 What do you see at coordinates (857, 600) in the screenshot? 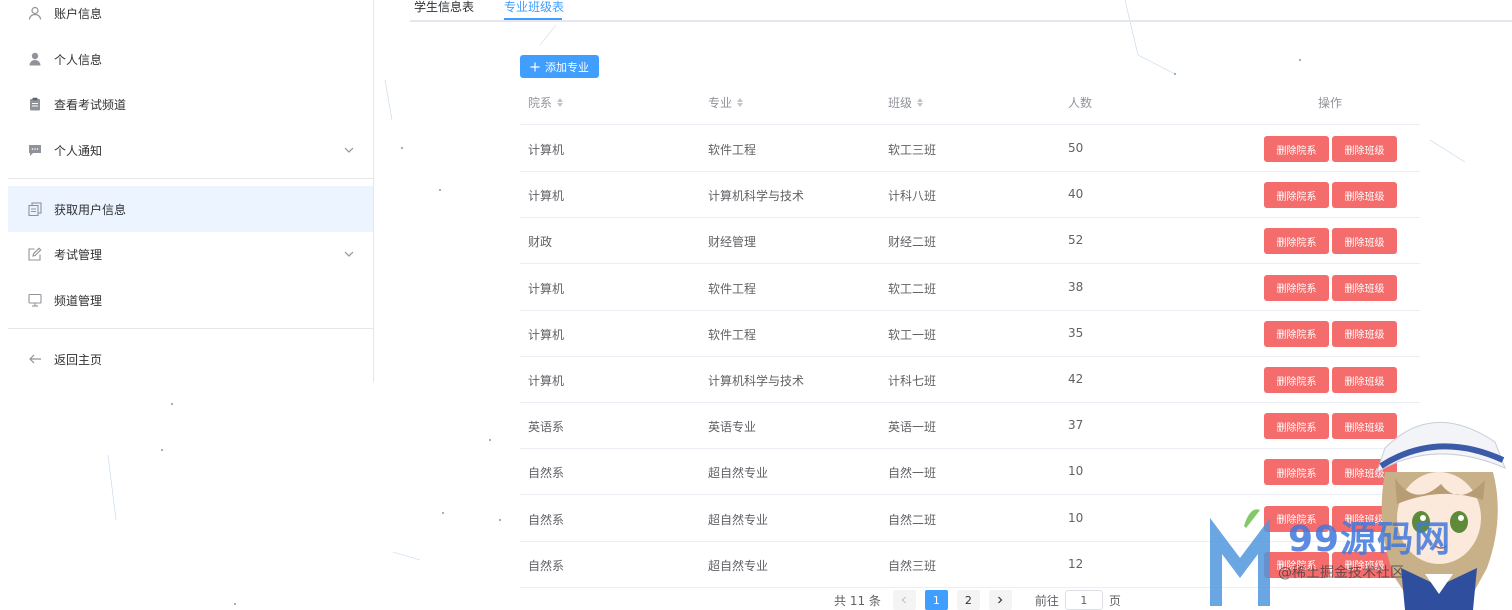
I see `pagination-total: 共 11 条` at bounding box center [857, 600].